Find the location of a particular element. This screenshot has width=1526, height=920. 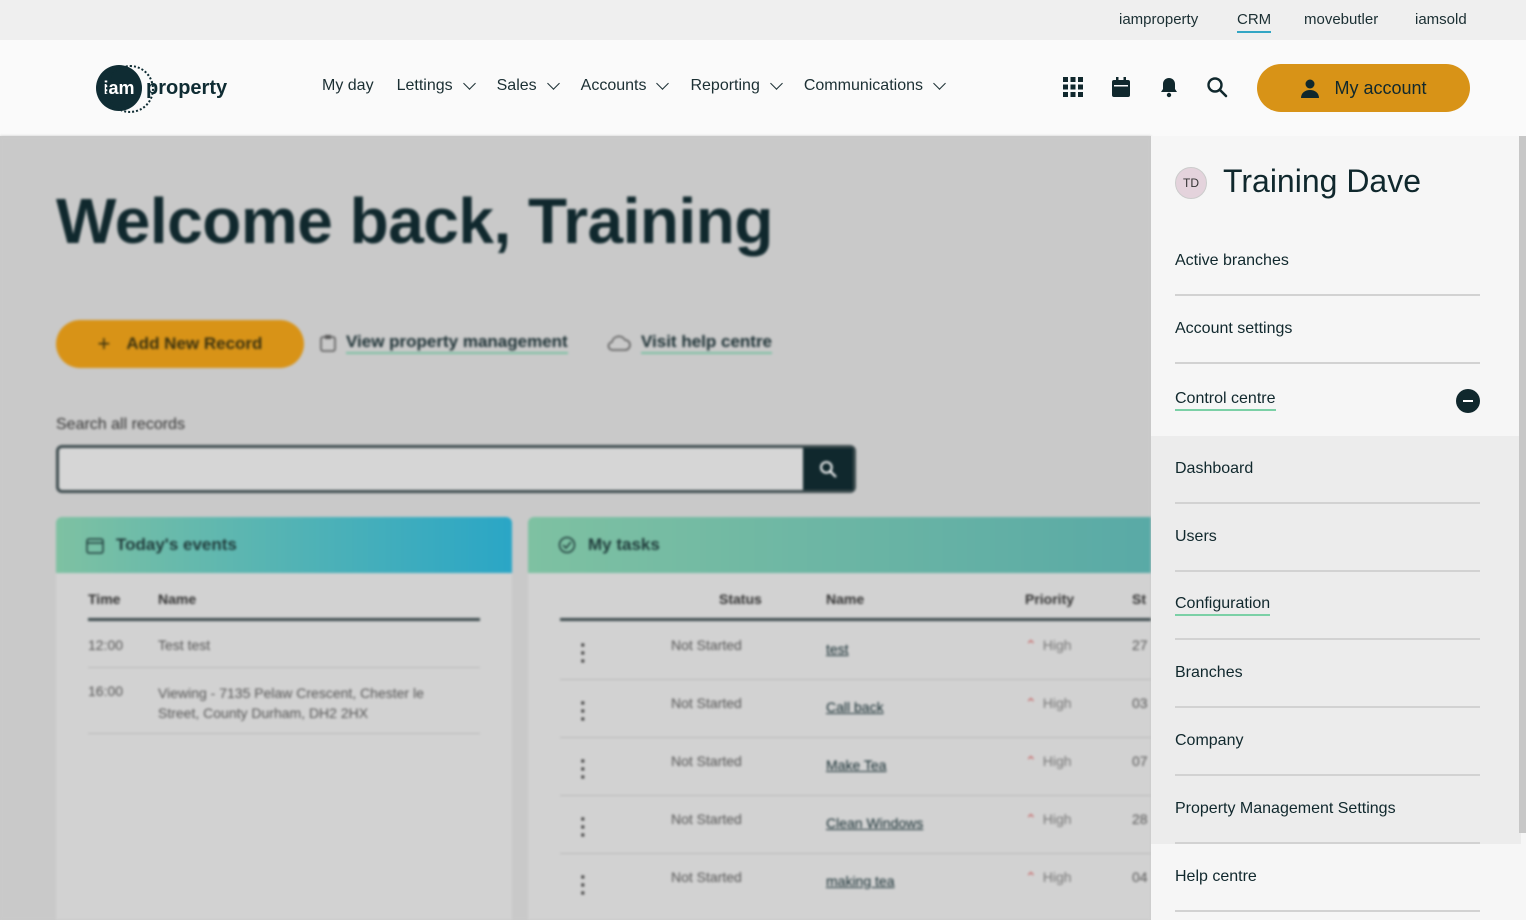

submenu-users: Users is located at coordinates (1327, 538).